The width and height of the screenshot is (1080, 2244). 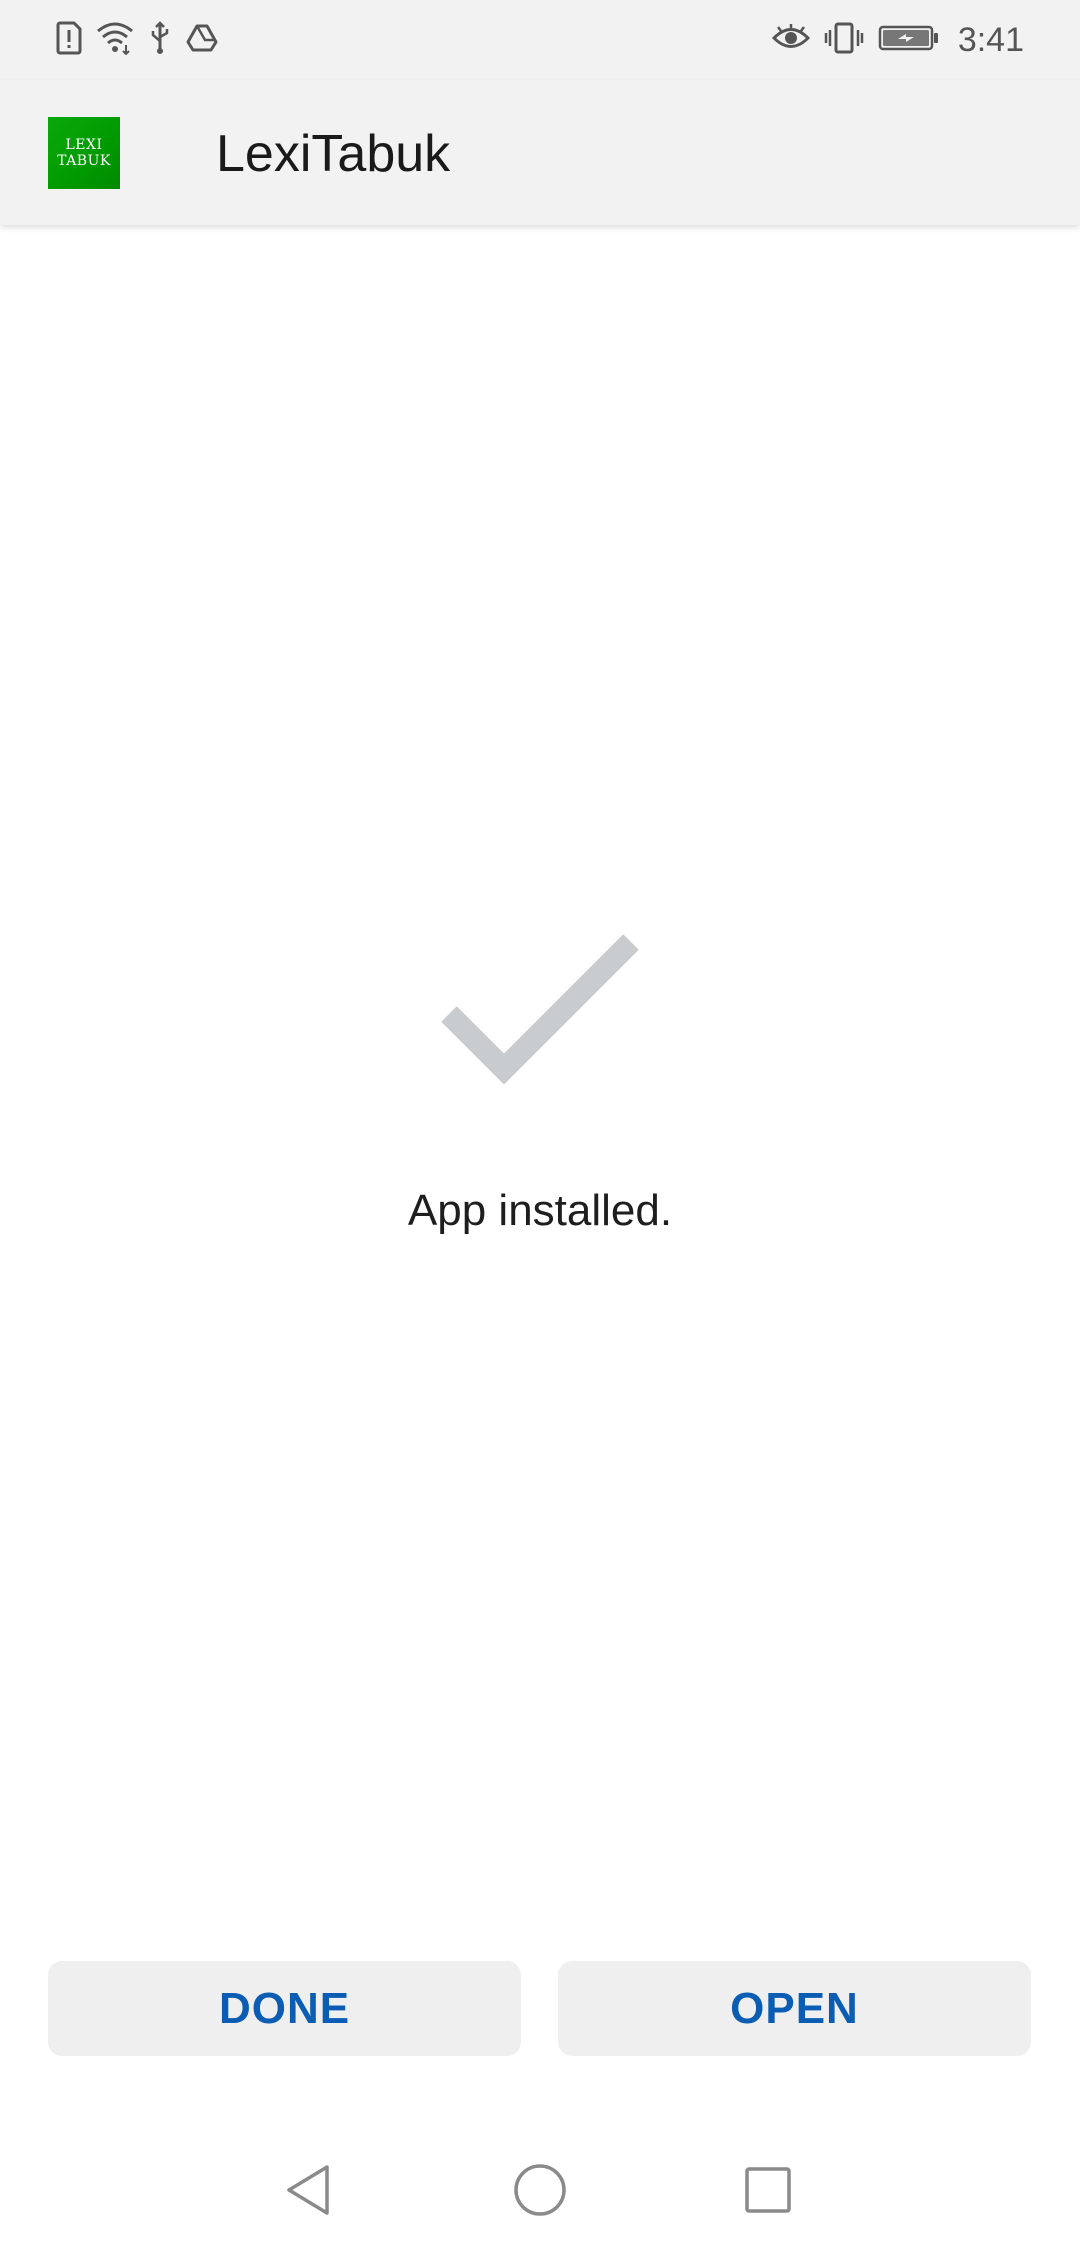 I want to click on status-icons-left, so click(x=137, y=40).